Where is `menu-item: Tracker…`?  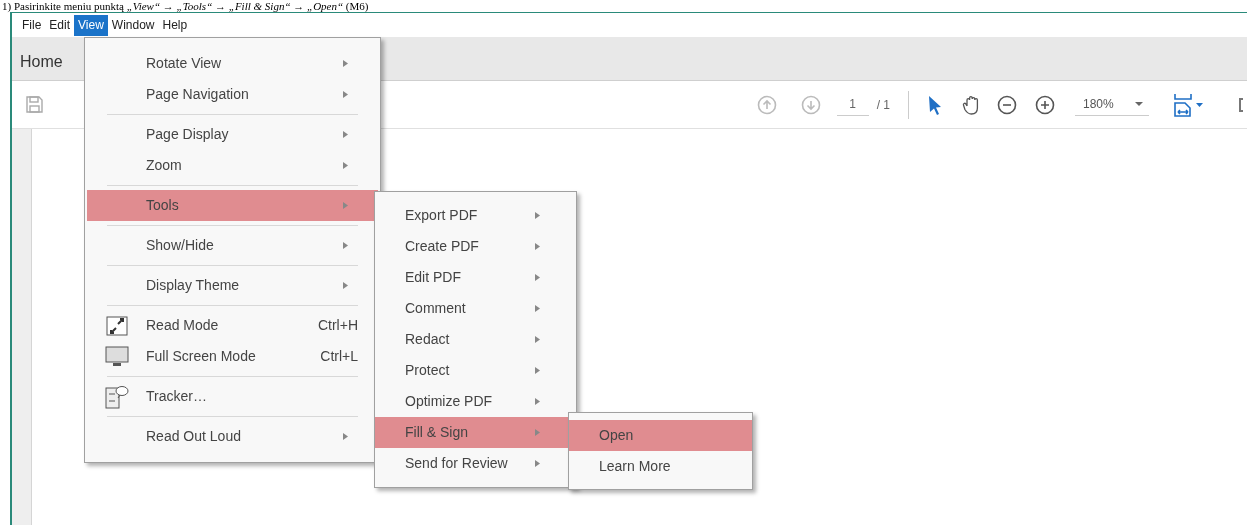 menu-item: Tracker… is located at coordinates (232, 396).